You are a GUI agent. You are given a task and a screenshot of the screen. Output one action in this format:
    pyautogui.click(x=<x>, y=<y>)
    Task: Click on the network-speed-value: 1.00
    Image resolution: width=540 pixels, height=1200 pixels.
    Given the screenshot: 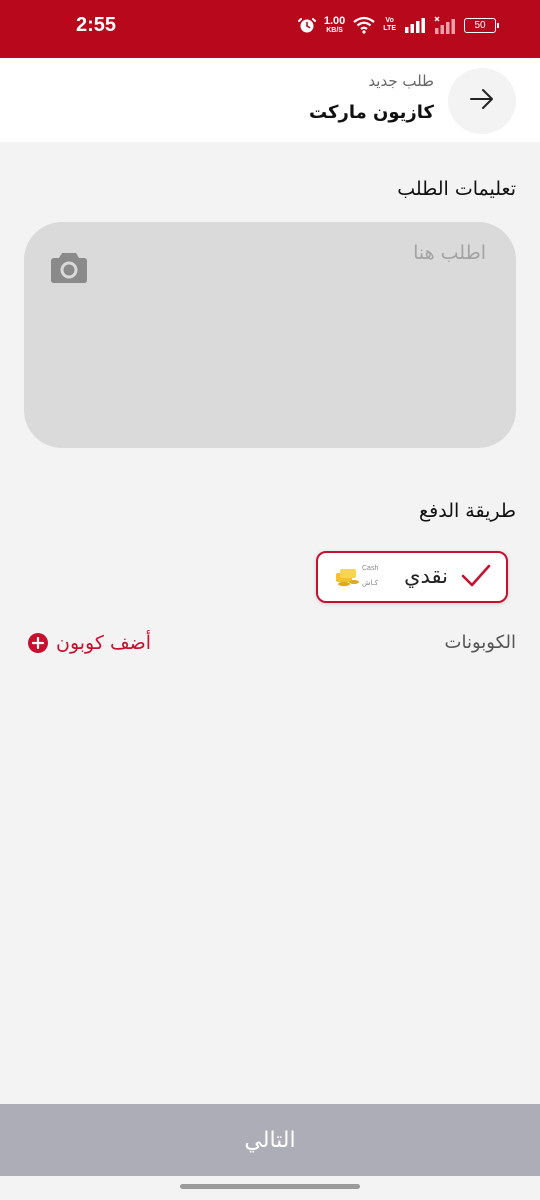 What is the action you would take?
    pyautogui.click(x=334, y=21)
    